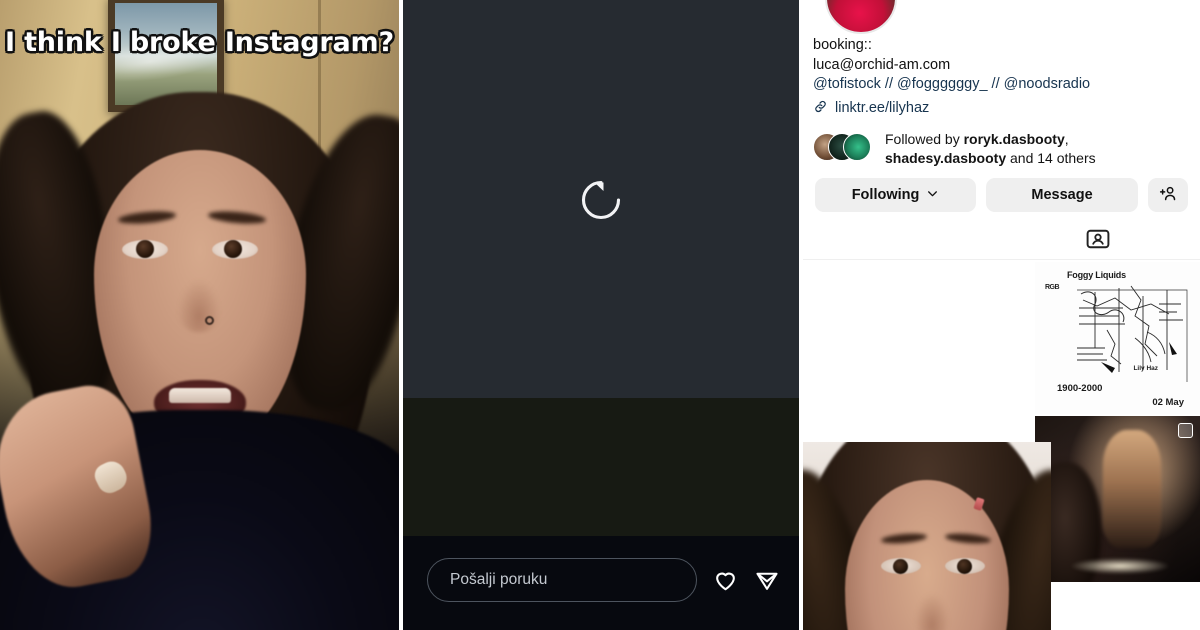 The height and width of the screenshot is (630, 1200). I want to click on photo-subject, so click(1132, 489).